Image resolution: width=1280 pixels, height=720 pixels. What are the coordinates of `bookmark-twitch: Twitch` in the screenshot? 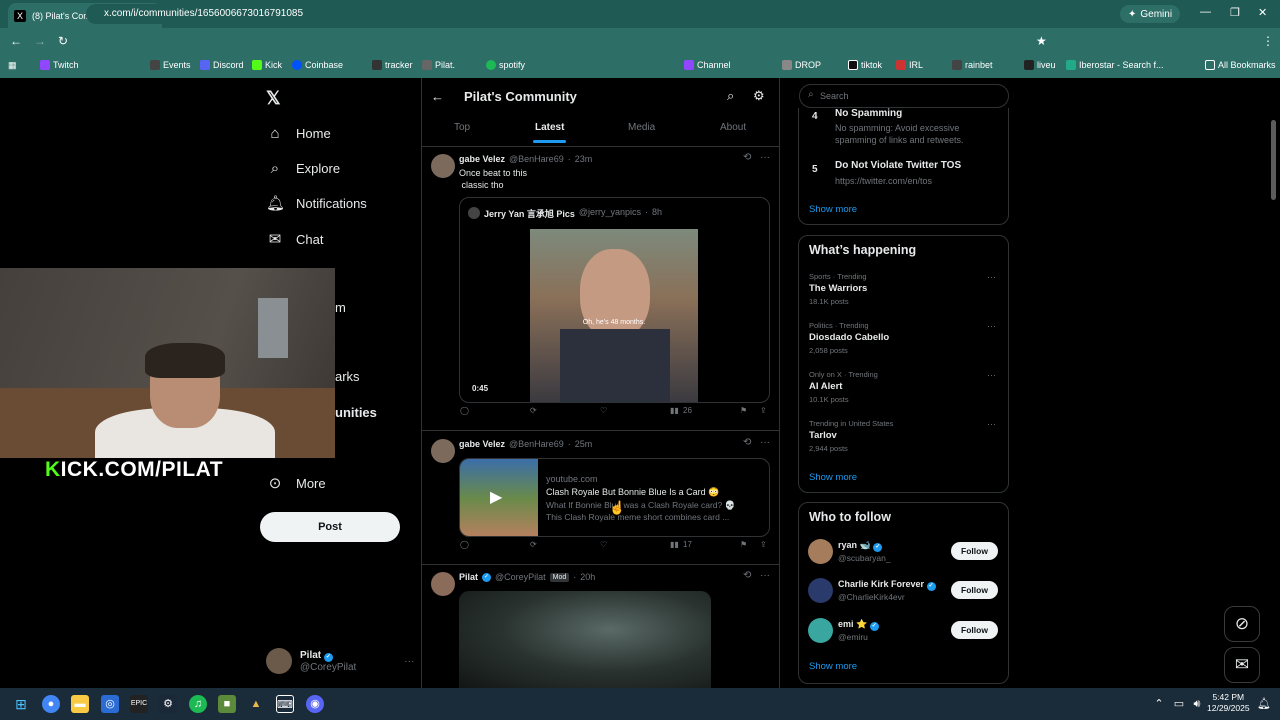 It's located at (59, 65).